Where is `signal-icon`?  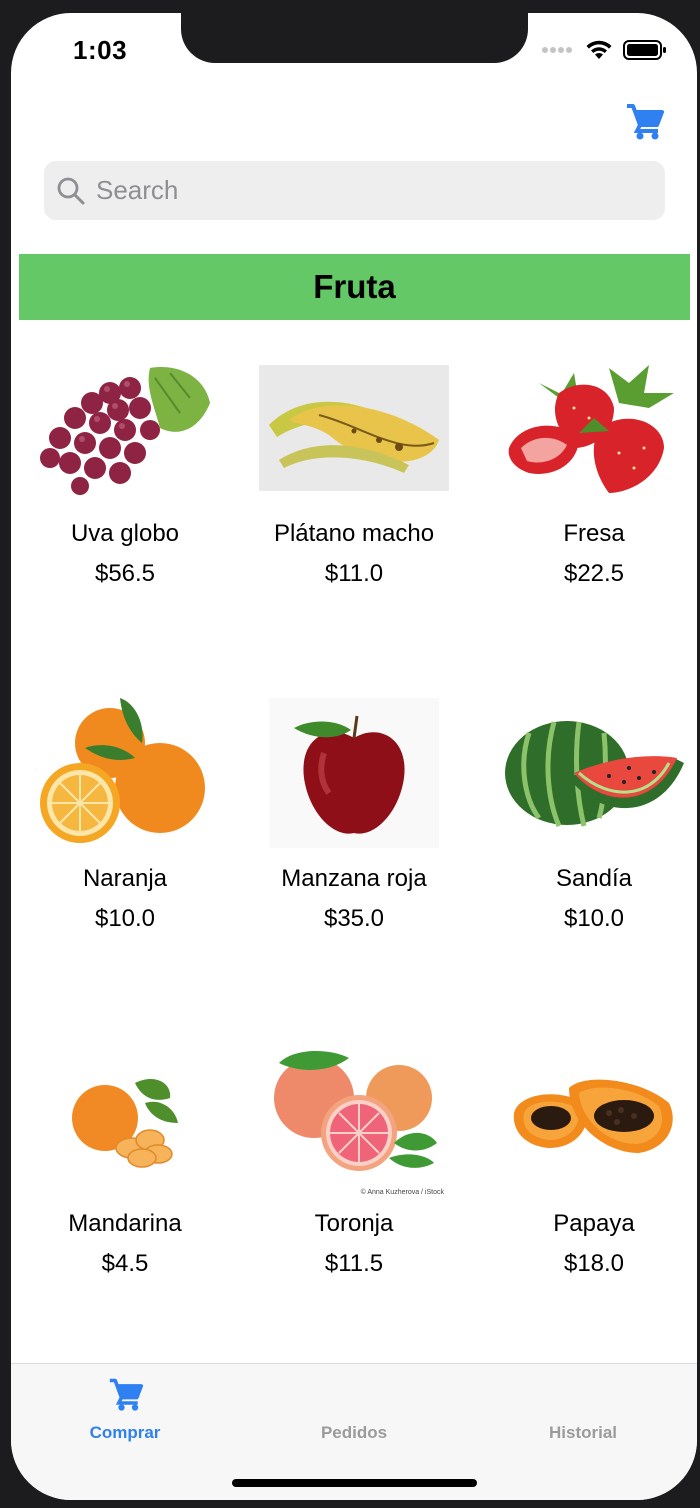
signal-icon is located at coordinates (557, 50).